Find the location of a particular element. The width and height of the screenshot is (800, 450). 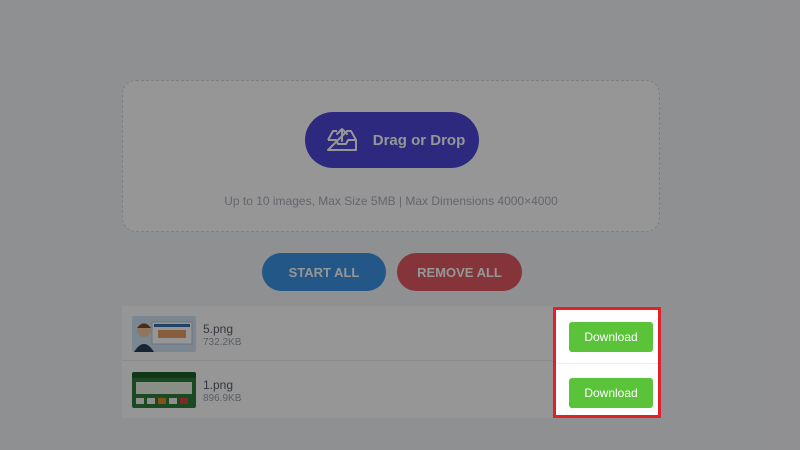

bulk-actions: START ALL REMOVE ALL is located at coordinates (400, 273).